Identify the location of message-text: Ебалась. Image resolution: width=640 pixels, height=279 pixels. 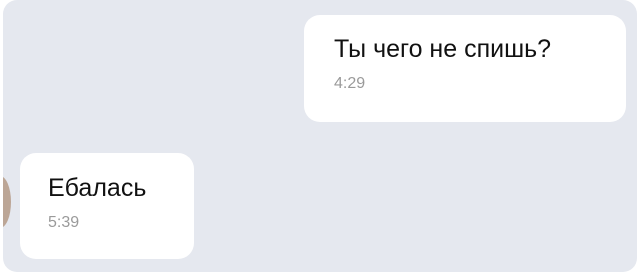
(97, 188).